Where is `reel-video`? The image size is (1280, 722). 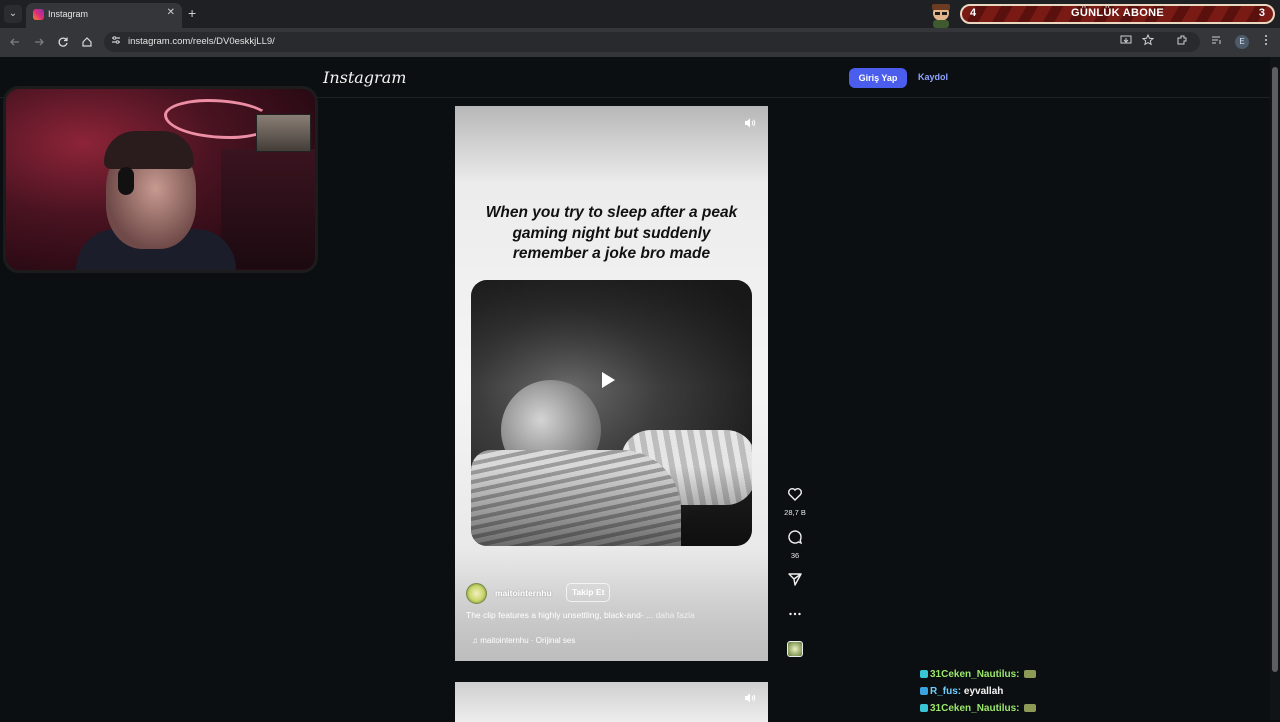
reel-video is located at coordinates (611, 413).